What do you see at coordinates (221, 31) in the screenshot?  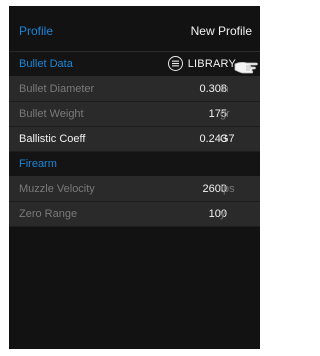 I see `profile-value: New Profile` at bounding box center [221, 31].